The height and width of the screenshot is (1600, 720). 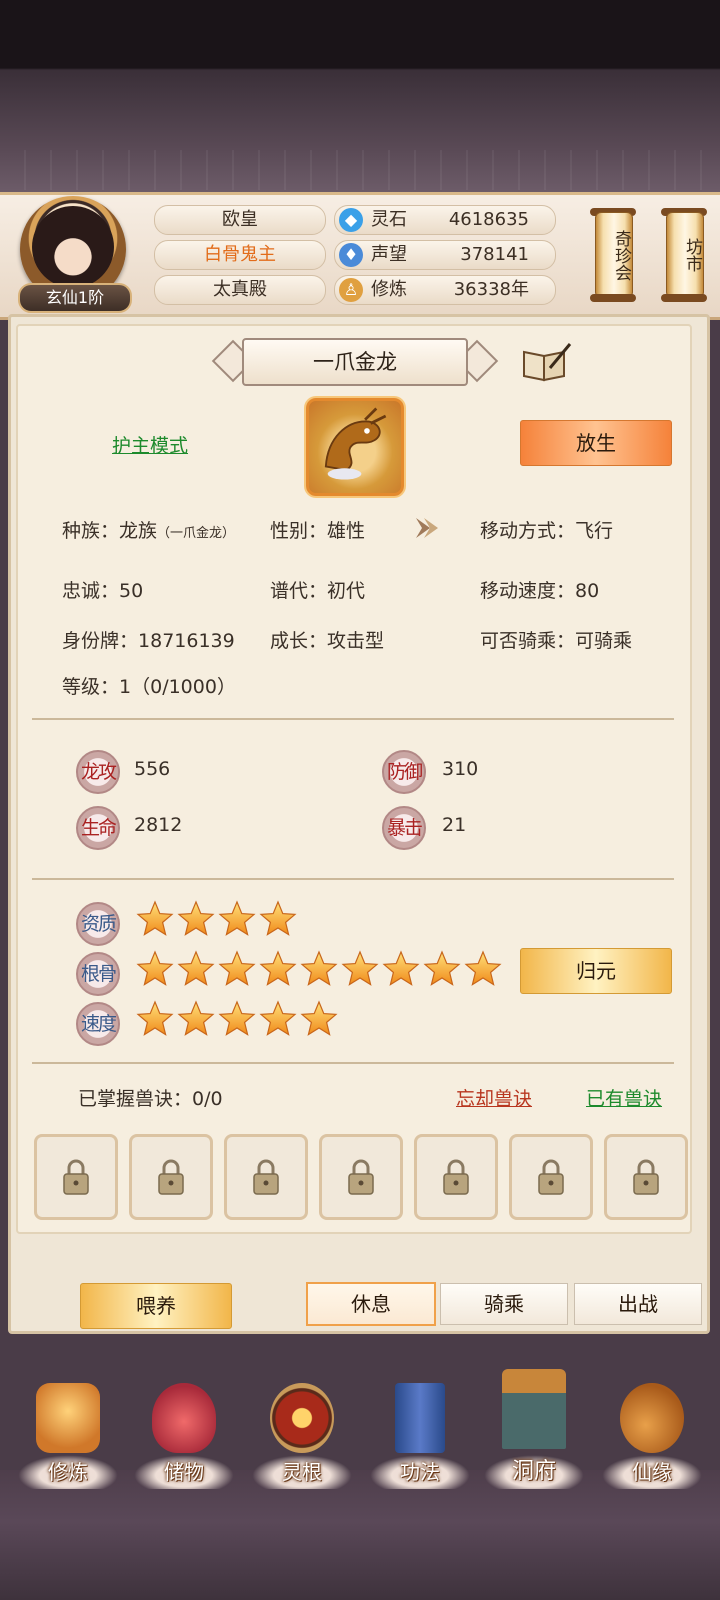 I want to click on rating-badge: 资质, so click(x=98, y=924).